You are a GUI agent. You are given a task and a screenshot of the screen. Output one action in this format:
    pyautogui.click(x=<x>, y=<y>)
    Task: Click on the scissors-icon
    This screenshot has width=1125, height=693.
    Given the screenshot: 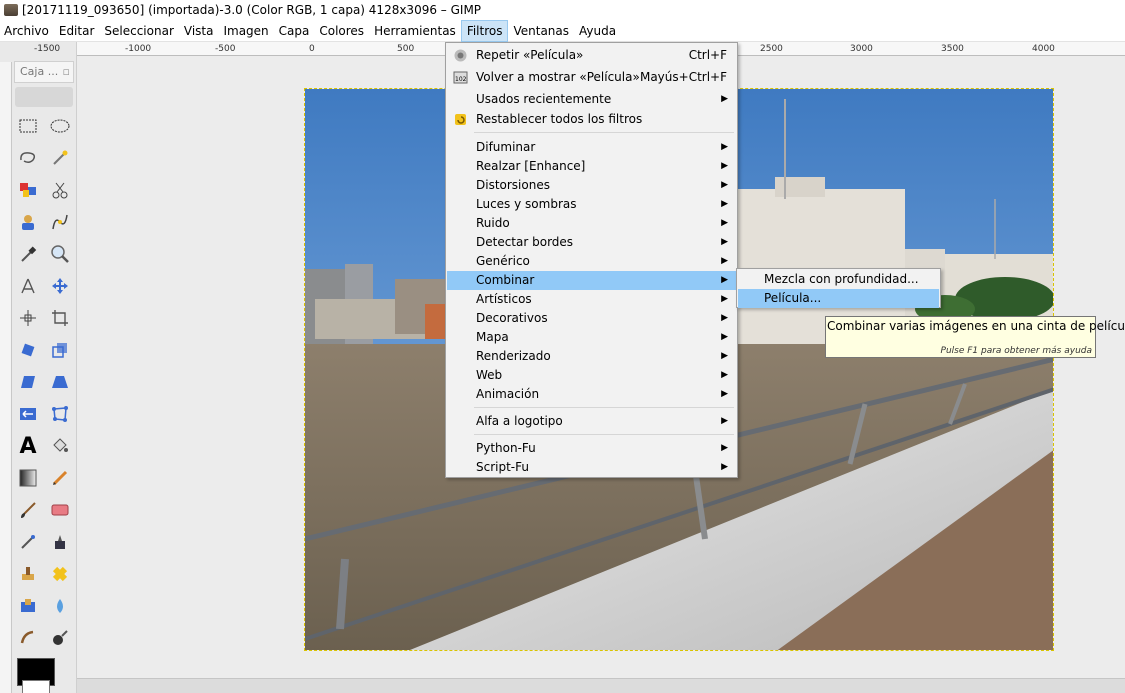 What is the action you would take?
    pyautogui.click(x=60, y=190)
    